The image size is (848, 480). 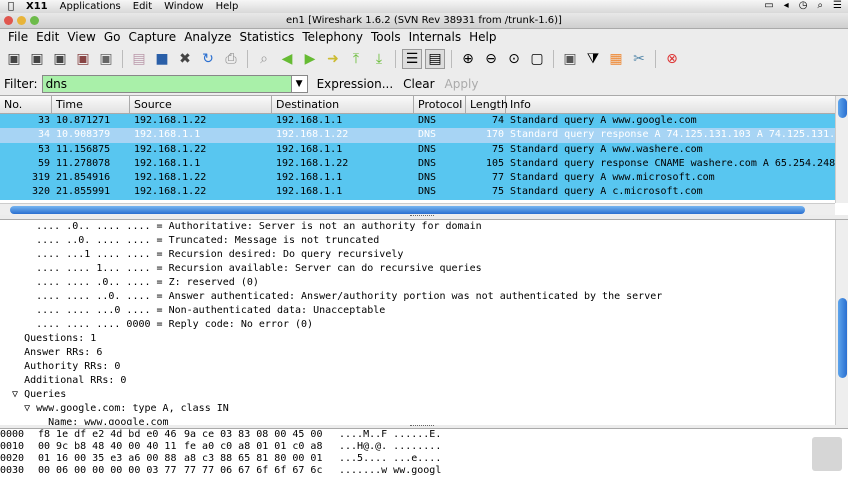 What do you see at coordinates (671, 104) in the screenshot?
I see `column-info: Info` at bounding box center [671, 104].